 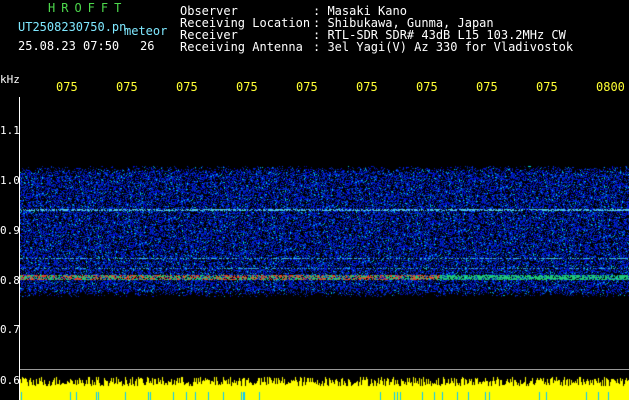 I want to click on x-tick: 0800, so click(x=610, y=87).